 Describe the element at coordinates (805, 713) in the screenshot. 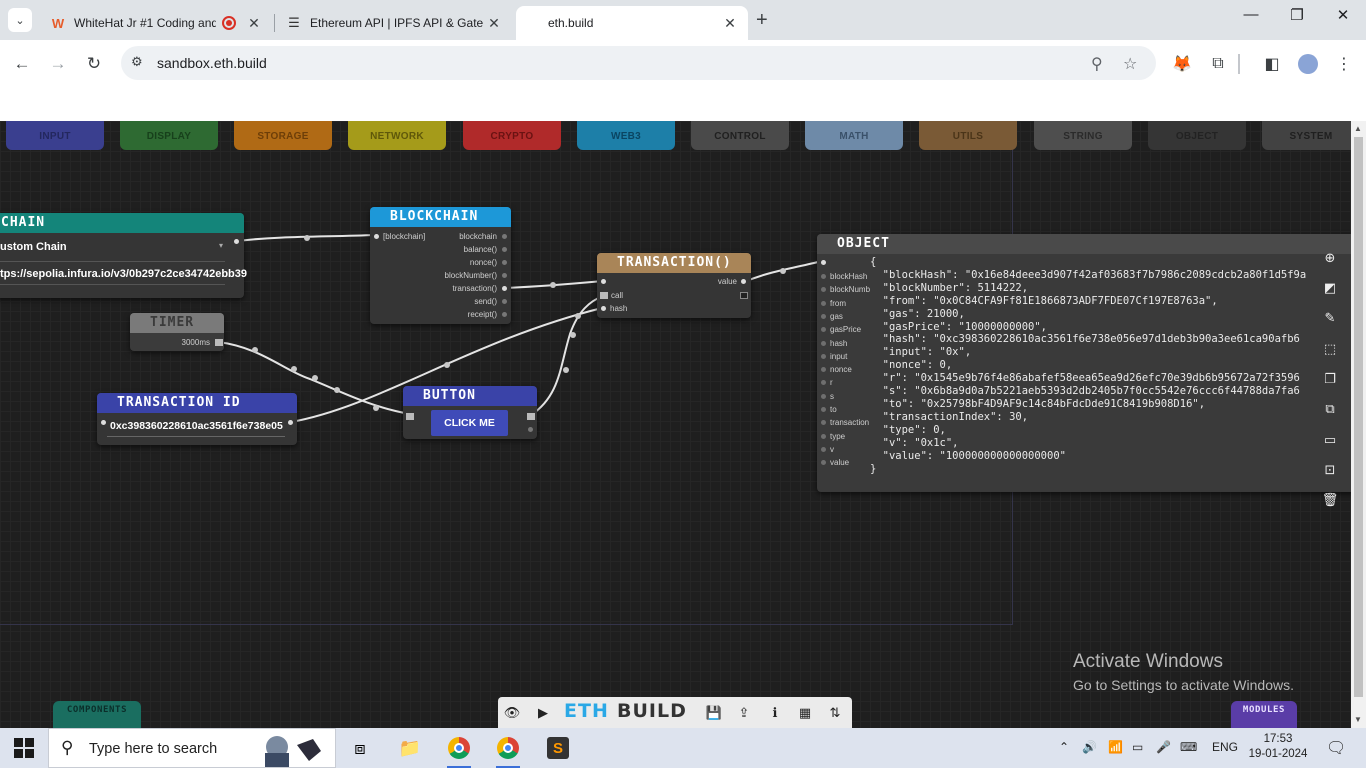

I see `qr-code-icon: ▦` at that location.